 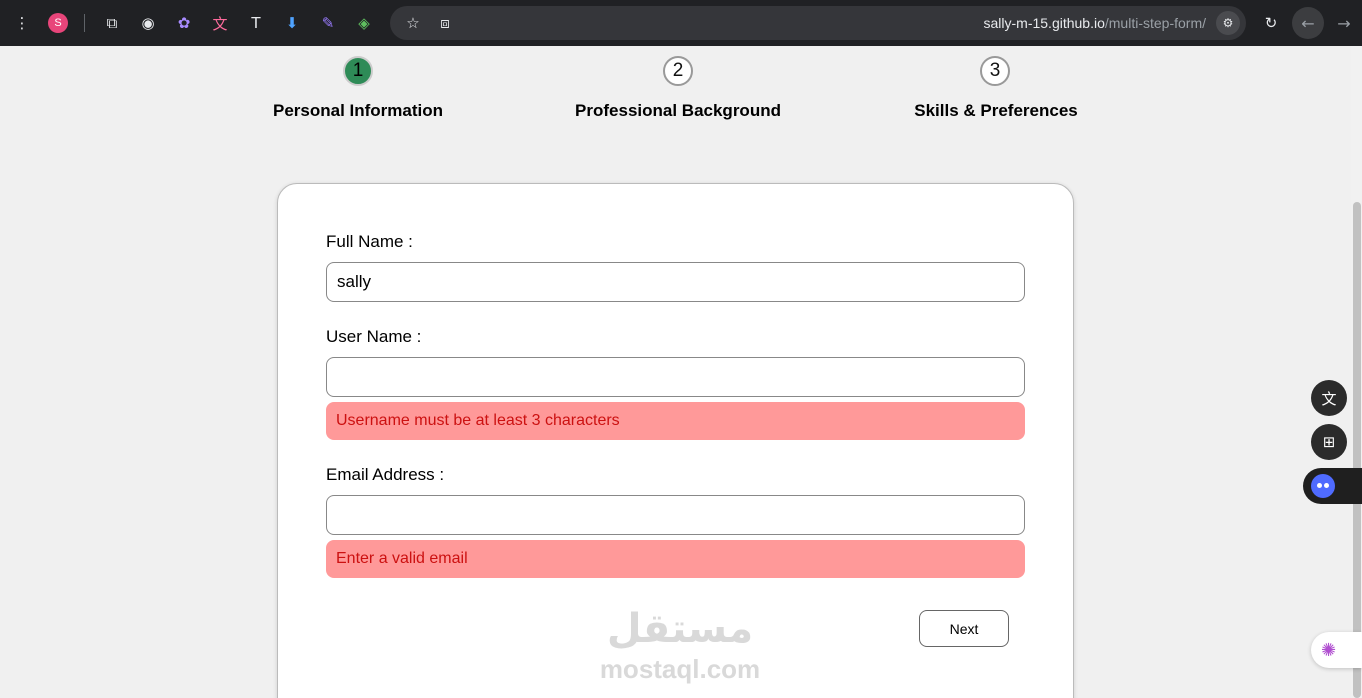 What do you see at coordinates (369, 241) in the screenshot?
I see `full-name-label: Full Name :` at bounding box center [369, 241].